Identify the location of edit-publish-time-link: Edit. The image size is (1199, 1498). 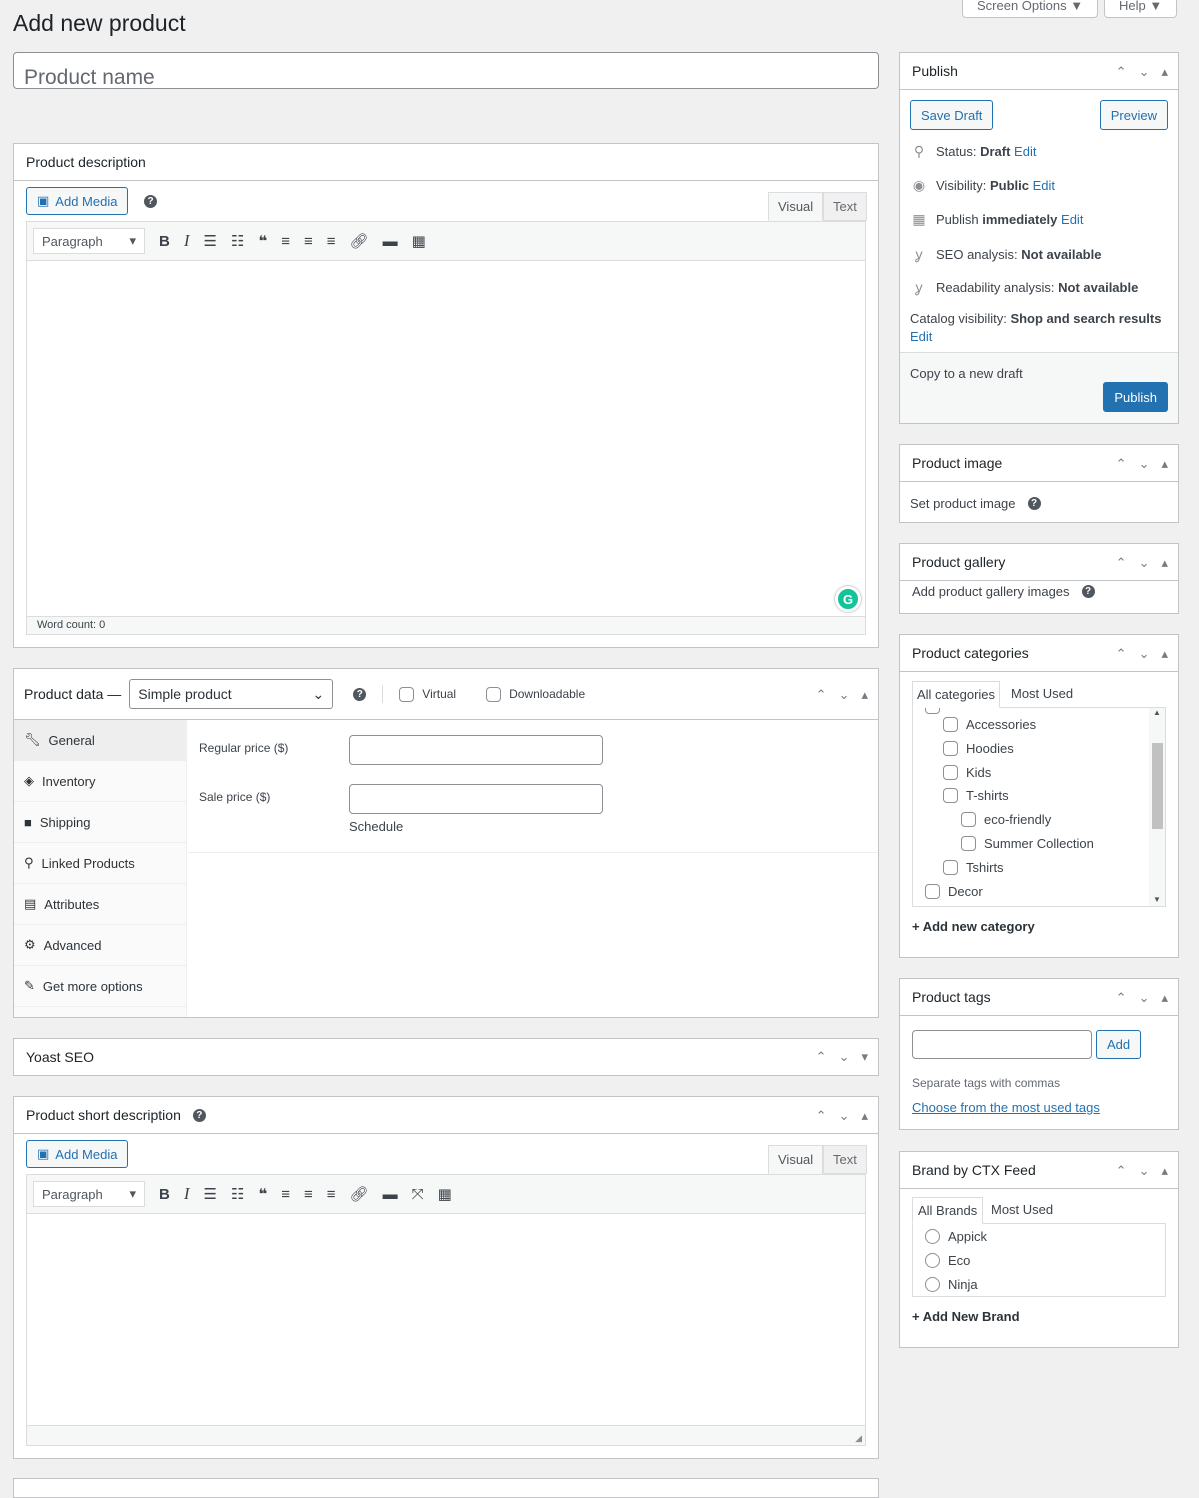
(1072, 219).